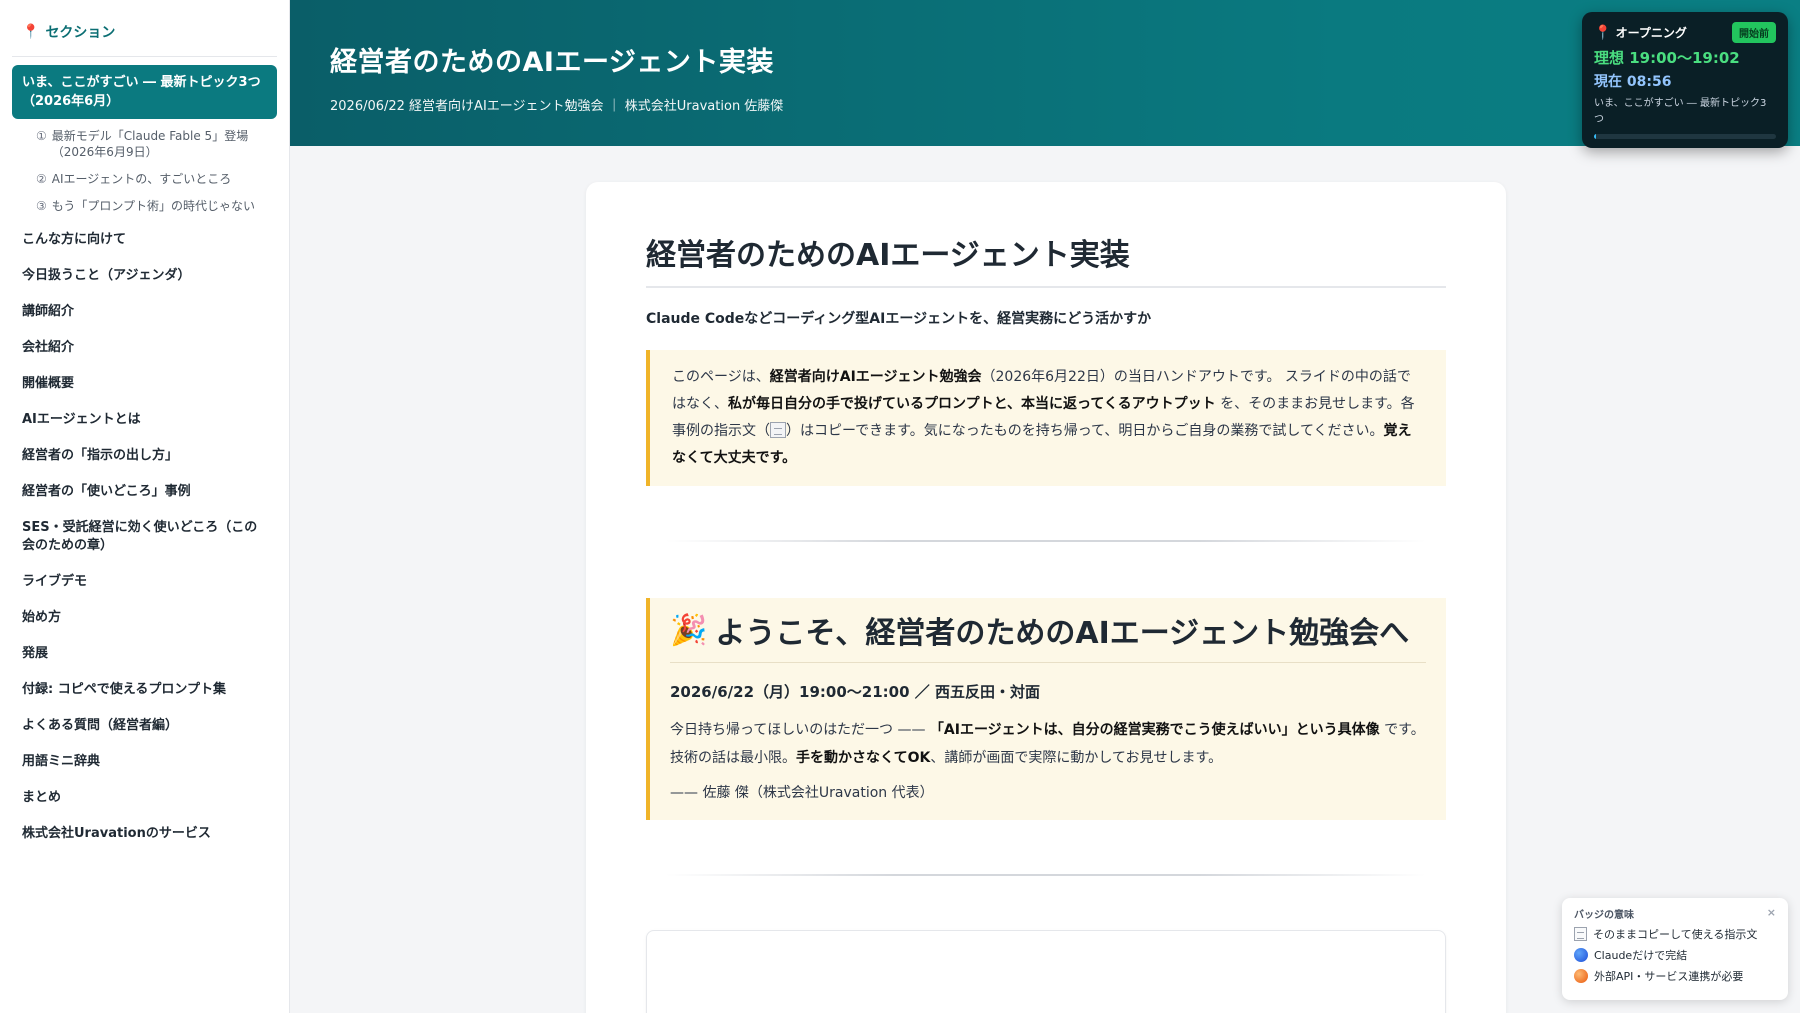 The height and width of the screenshot is (1013, 1800). I want to click on sidebar-item: 付録: コピペで使えるプロンプト集, so click(144, 690).